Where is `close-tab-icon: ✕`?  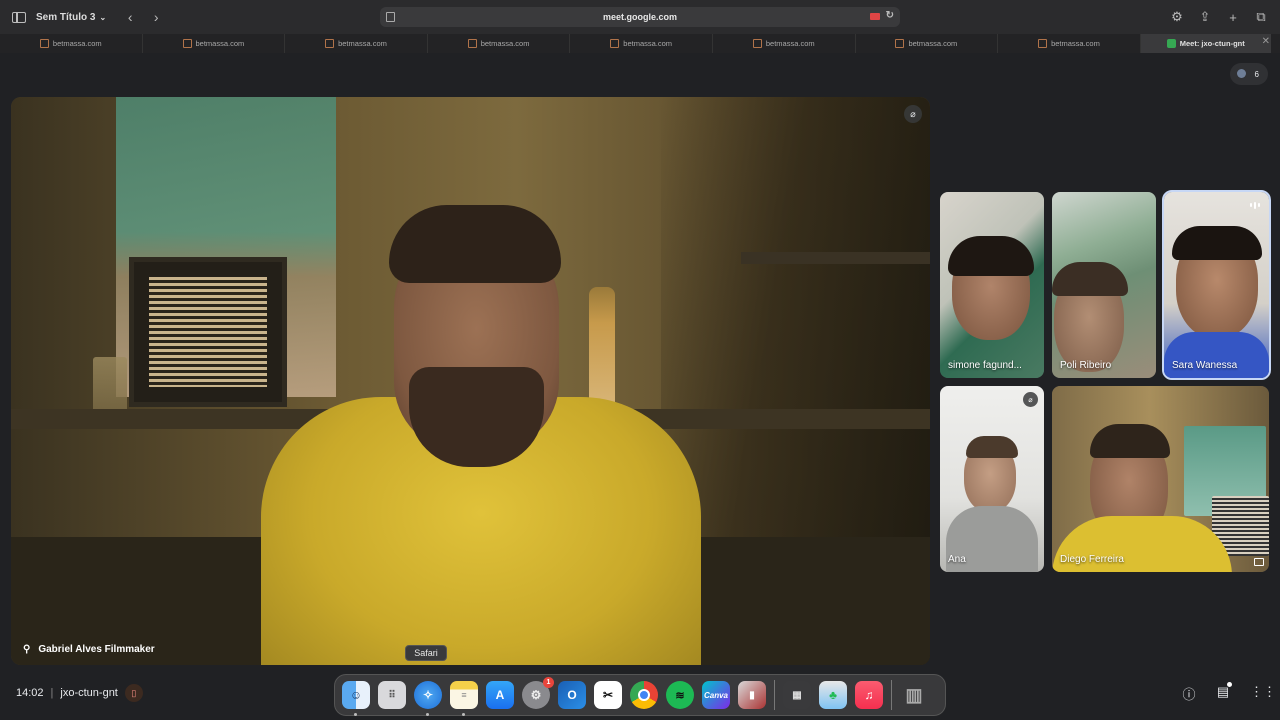
close-tab-icon: ✕ is located at coordinates (1266, 41).